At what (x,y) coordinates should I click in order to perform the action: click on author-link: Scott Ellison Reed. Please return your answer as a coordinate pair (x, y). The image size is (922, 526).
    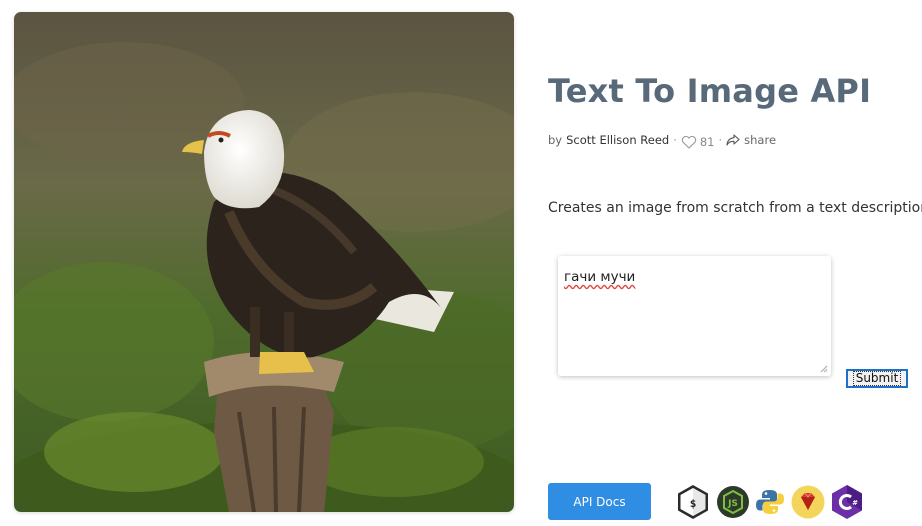
    Looking at the image, I should click on (617, 140).